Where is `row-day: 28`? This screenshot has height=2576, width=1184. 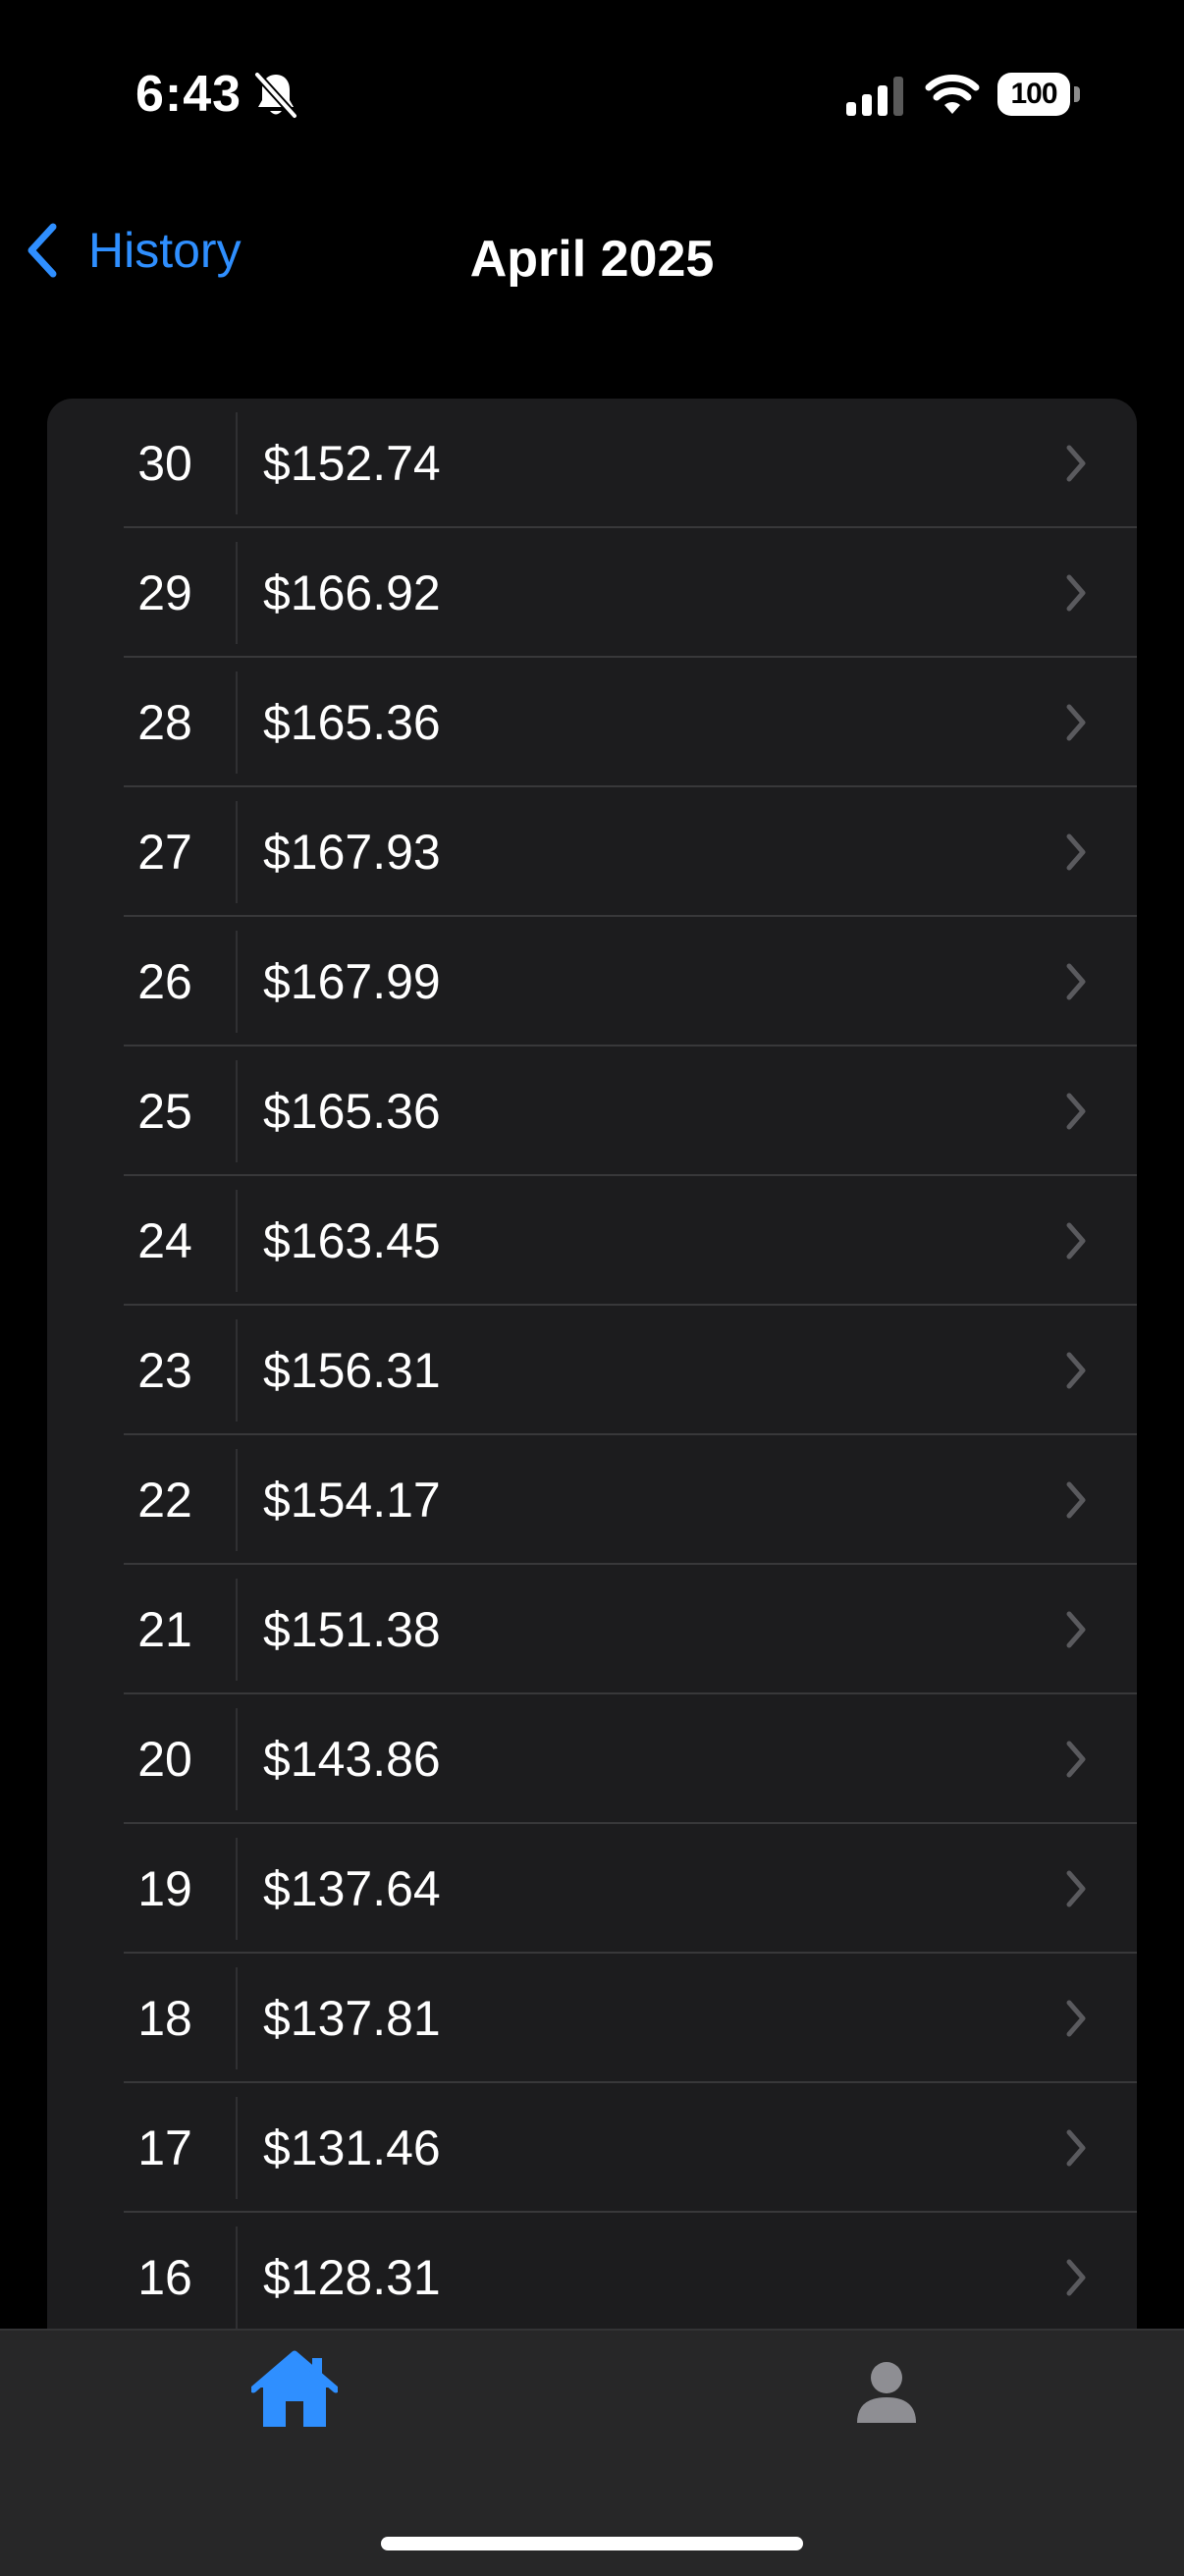 row-day: 28 is located at coordinates (164, 722).